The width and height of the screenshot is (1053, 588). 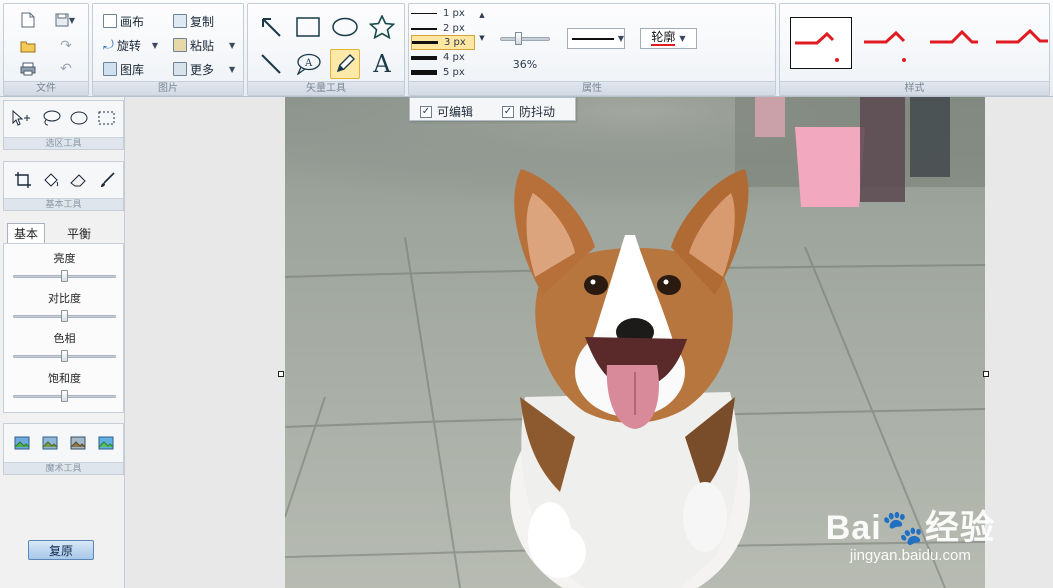 I want to click on picture-group: 画布 复制 ⤾ 旋转 ▼ 粘贴 ▼ 图库 更多 ▼ 图片, so click(x=168, y=49).